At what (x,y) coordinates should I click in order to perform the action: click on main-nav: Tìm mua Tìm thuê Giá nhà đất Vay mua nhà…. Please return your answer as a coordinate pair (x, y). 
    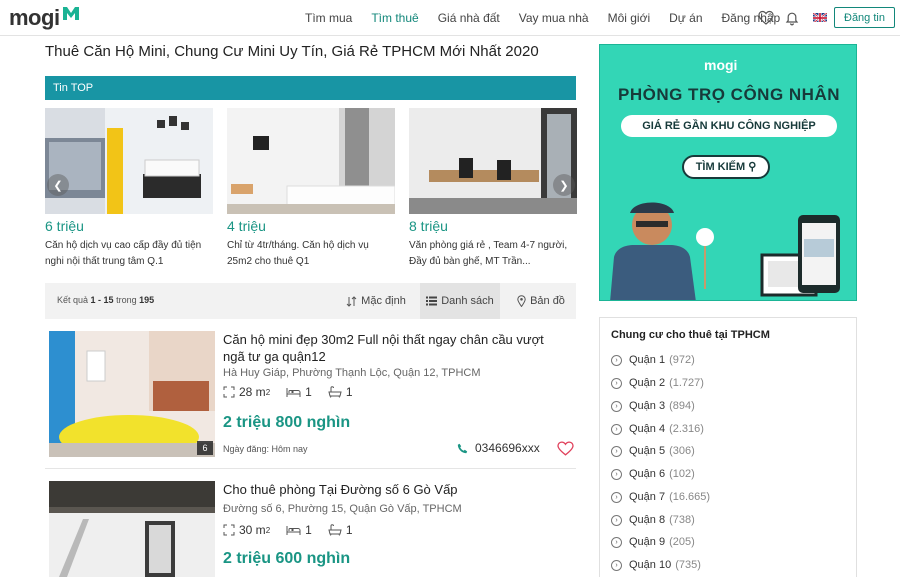
    Looking at the image, I should click on (552, 18).